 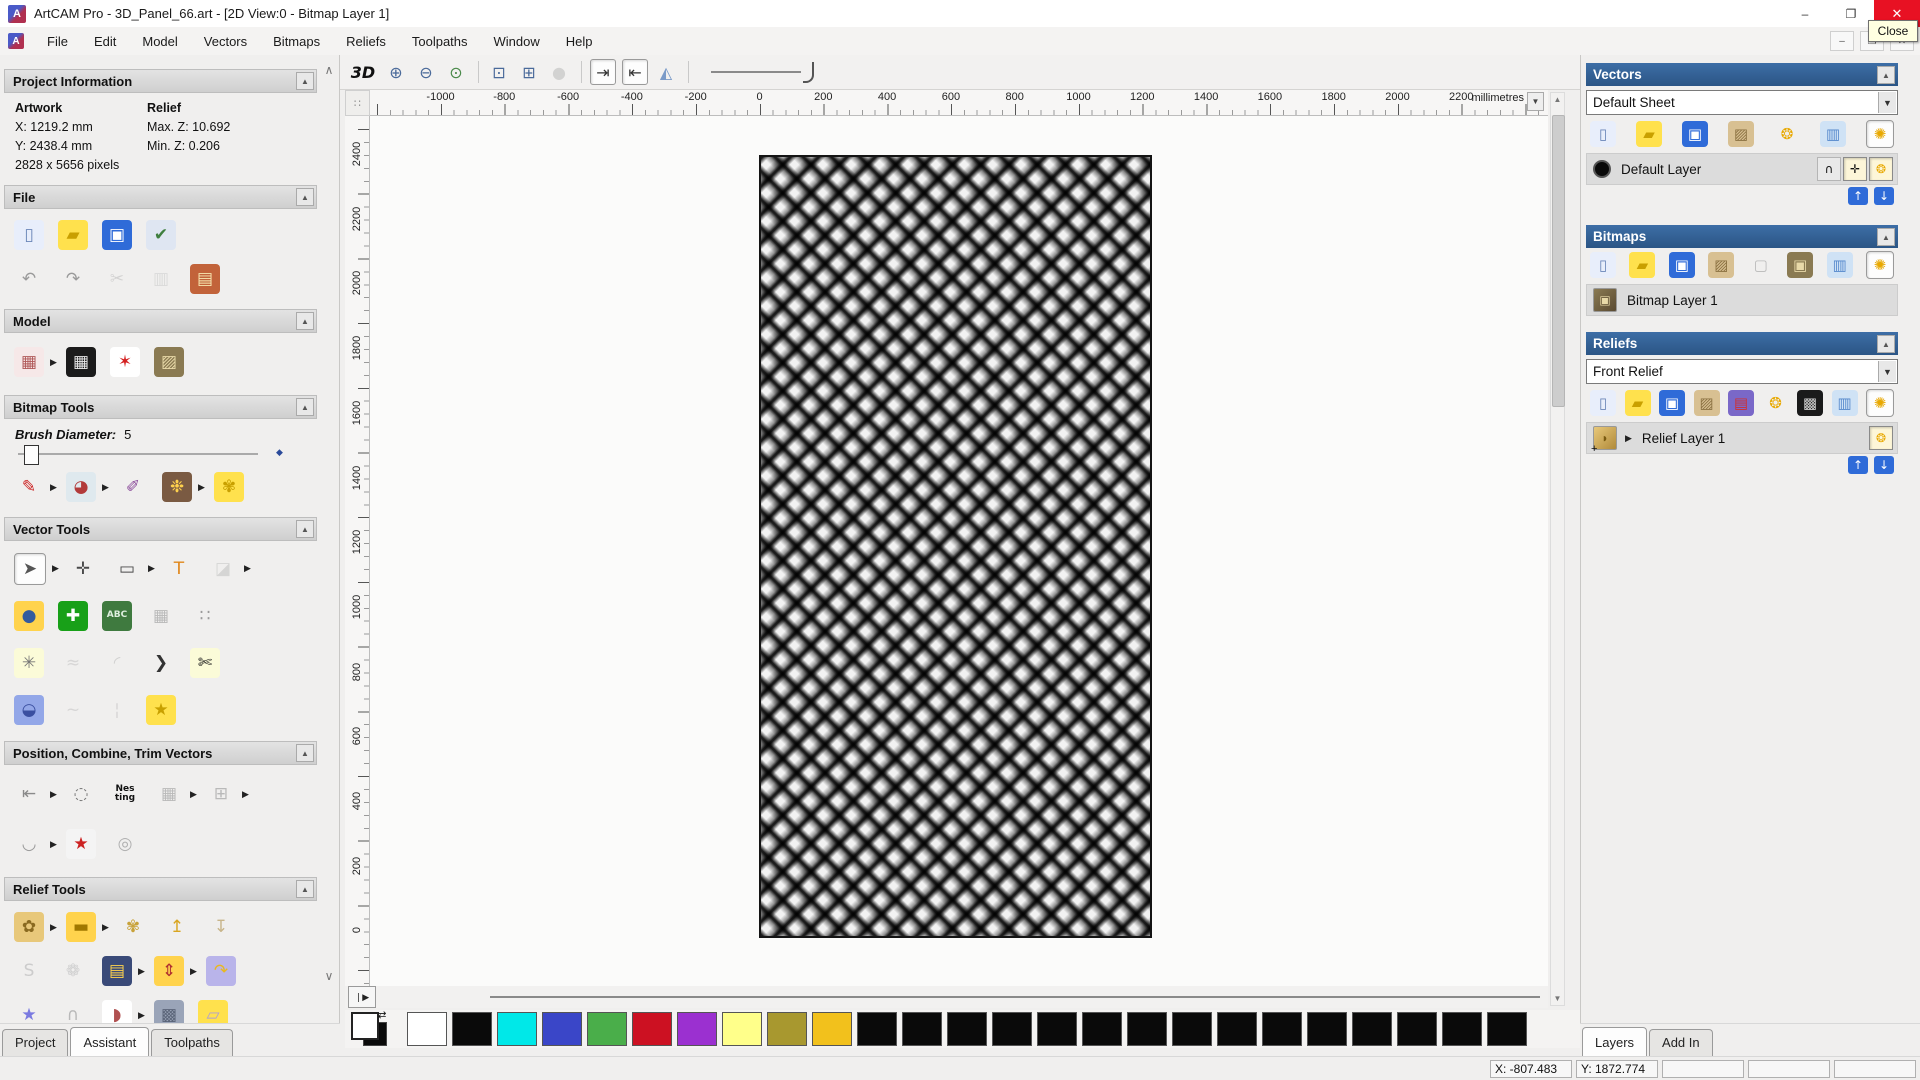 I want to click on save-bitmap-layer-icon: ▣, so click(x=1681, y=265).